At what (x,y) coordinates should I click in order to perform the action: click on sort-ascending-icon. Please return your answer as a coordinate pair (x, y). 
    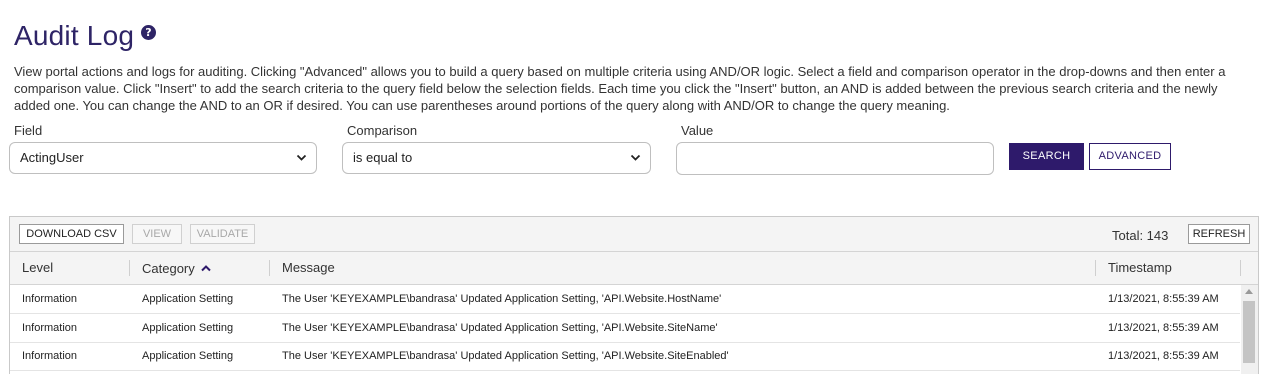
    Looking at the image, I should click on (206, 268).